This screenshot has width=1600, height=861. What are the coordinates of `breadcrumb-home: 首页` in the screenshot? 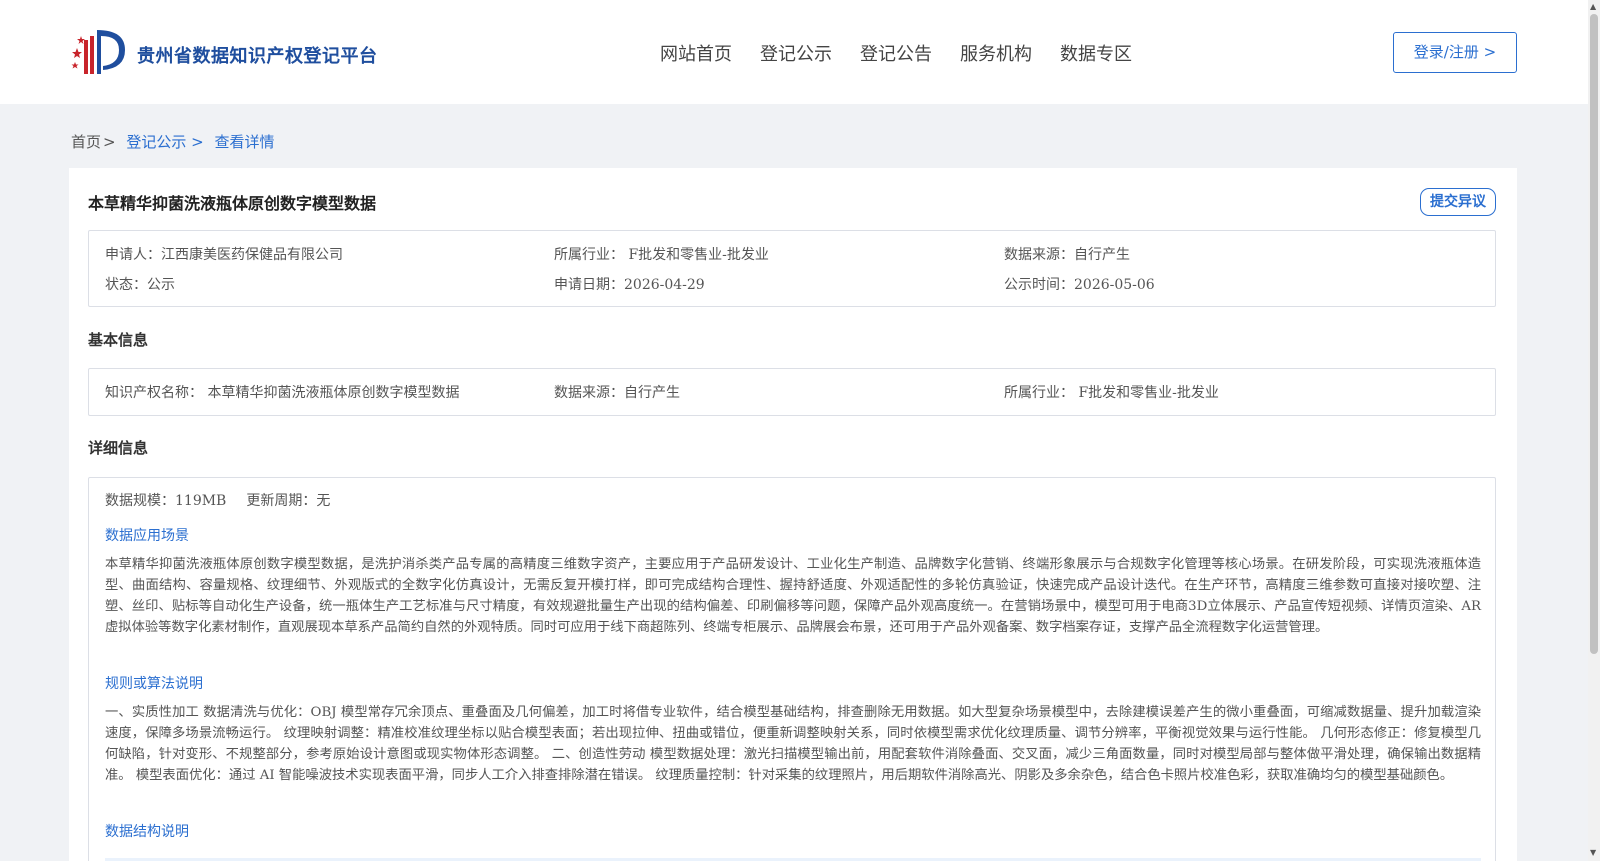 It's located at (86, 142).